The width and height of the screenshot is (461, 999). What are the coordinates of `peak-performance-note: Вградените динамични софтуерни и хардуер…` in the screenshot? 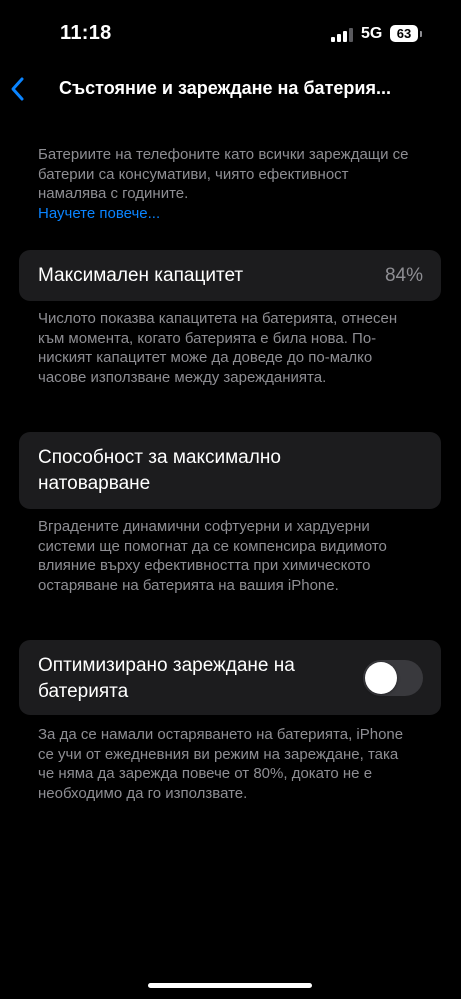 It's located at (212, 556).